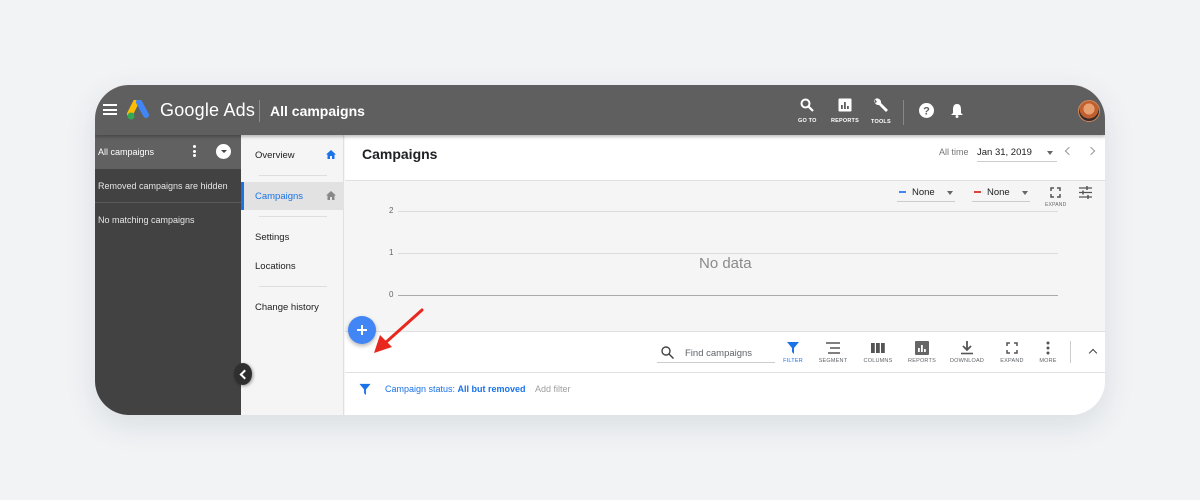 This screenshot has width=1200, height=500. Describe the element at coordinates (957, 110) in the screenshot. I see `bell-icon` at that location.